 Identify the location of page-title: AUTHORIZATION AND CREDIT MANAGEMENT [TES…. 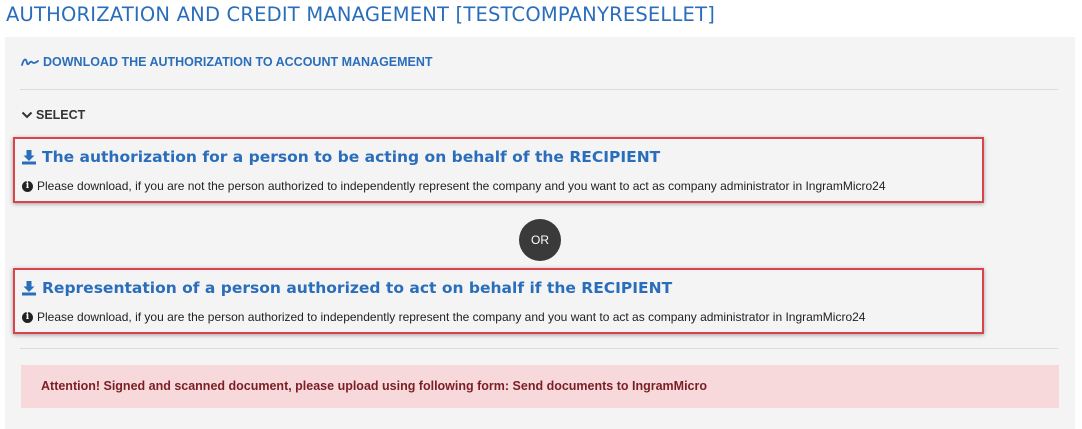
(361, 14).